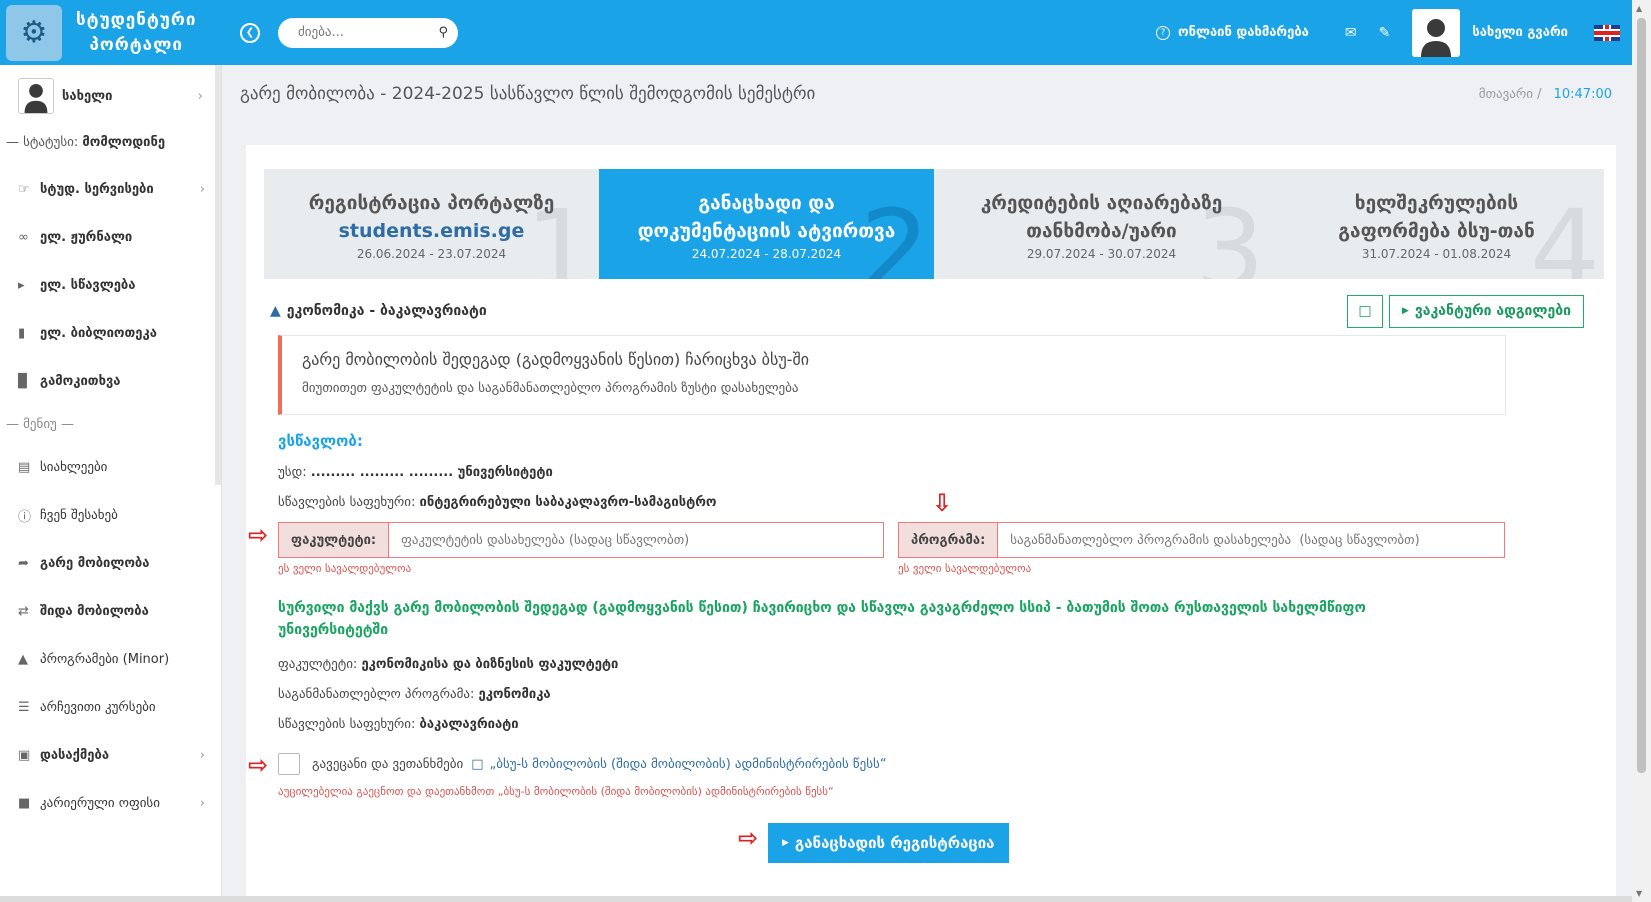  I want to click on scroll-down-icon: ▼, so click(1639, 893).